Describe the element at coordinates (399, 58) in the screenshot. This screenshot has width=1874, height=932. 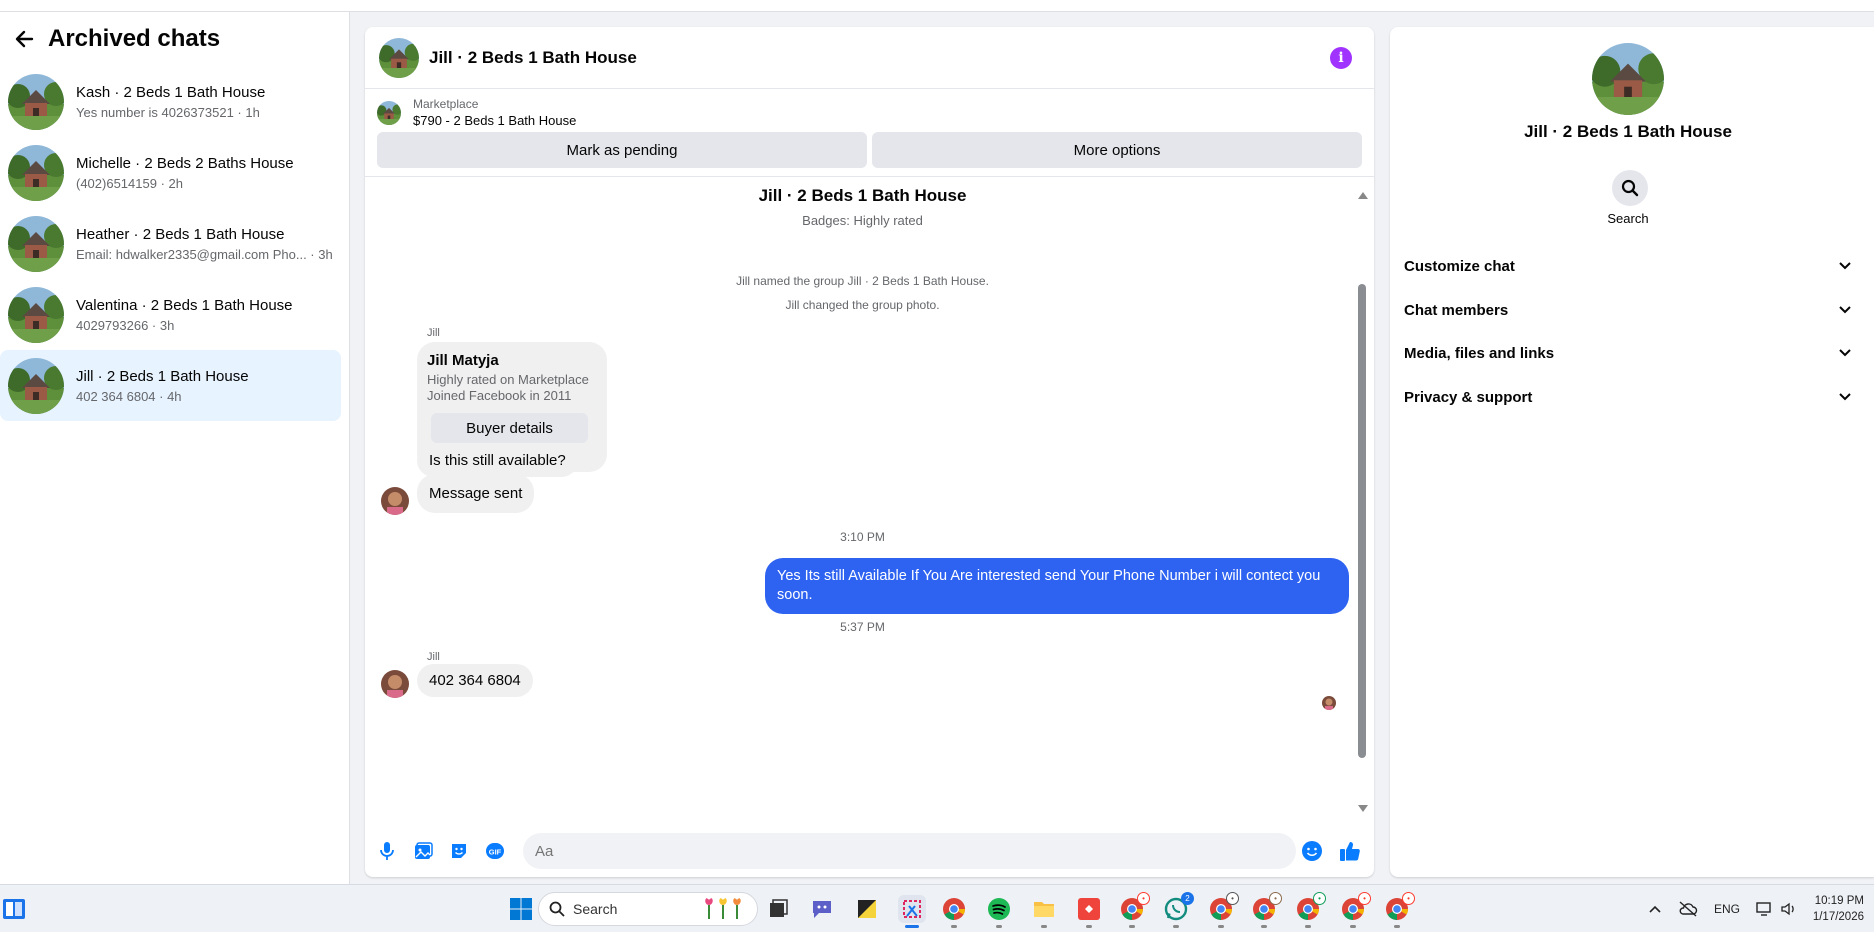
I see `conversation-avatar` at that location.